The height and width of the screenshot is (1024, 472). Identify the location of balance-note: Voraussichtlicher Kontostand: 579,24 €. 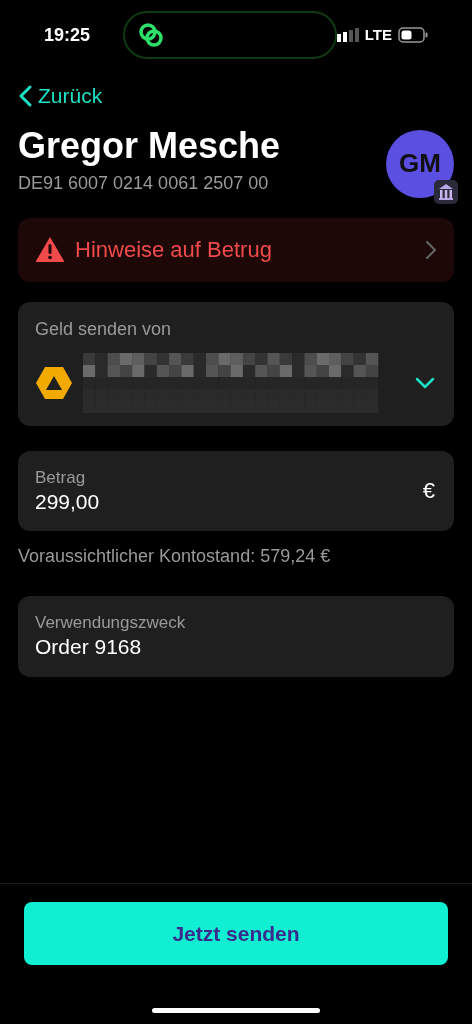
(175, 556).